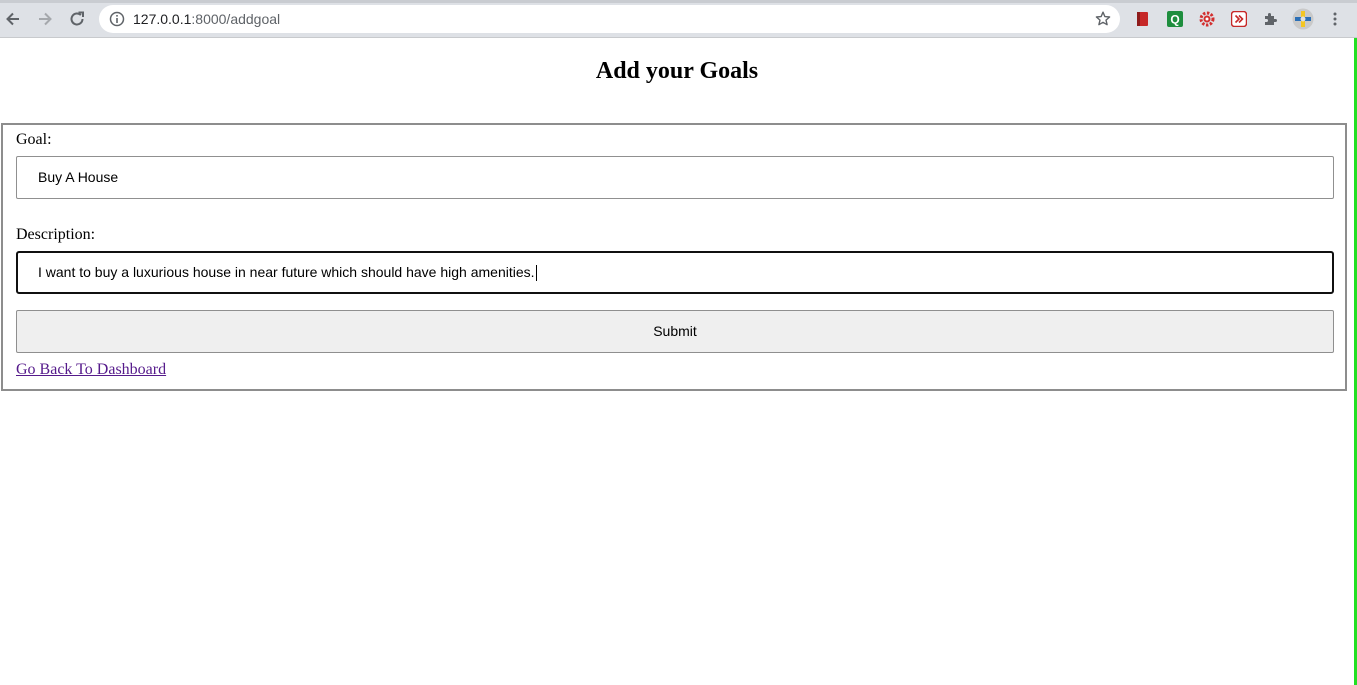 Image resolution: width=1357 pixels, height=685 pixels. Describe the element at coordinates (236, 19) in the screenshot. I see `url-path: :8000/addgoal` at that location.